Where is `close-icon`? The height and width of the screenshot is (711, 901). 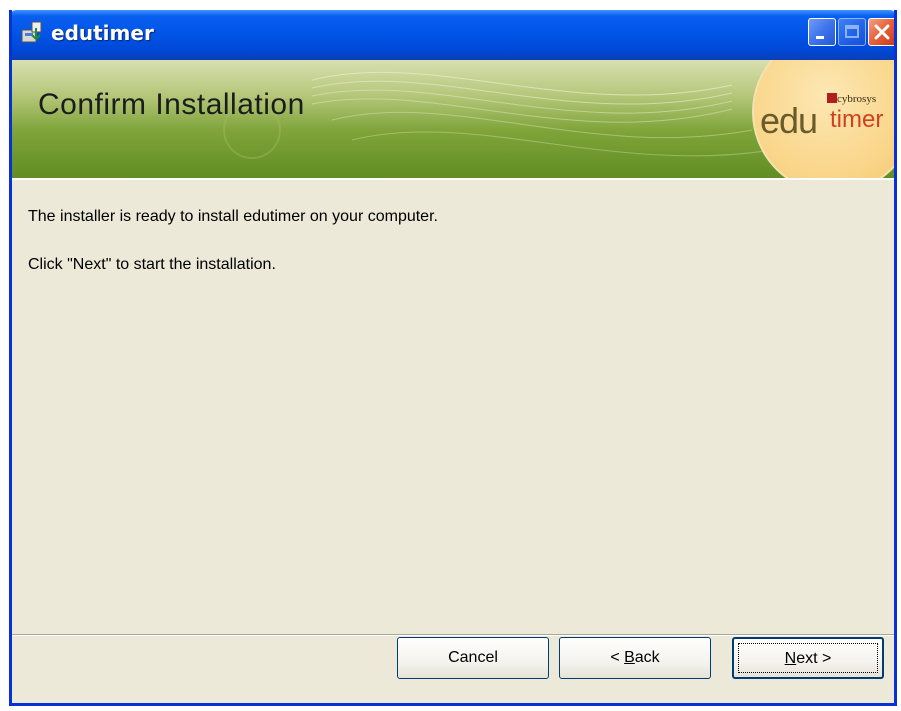 close-icon is located at coordinates (882, 32).